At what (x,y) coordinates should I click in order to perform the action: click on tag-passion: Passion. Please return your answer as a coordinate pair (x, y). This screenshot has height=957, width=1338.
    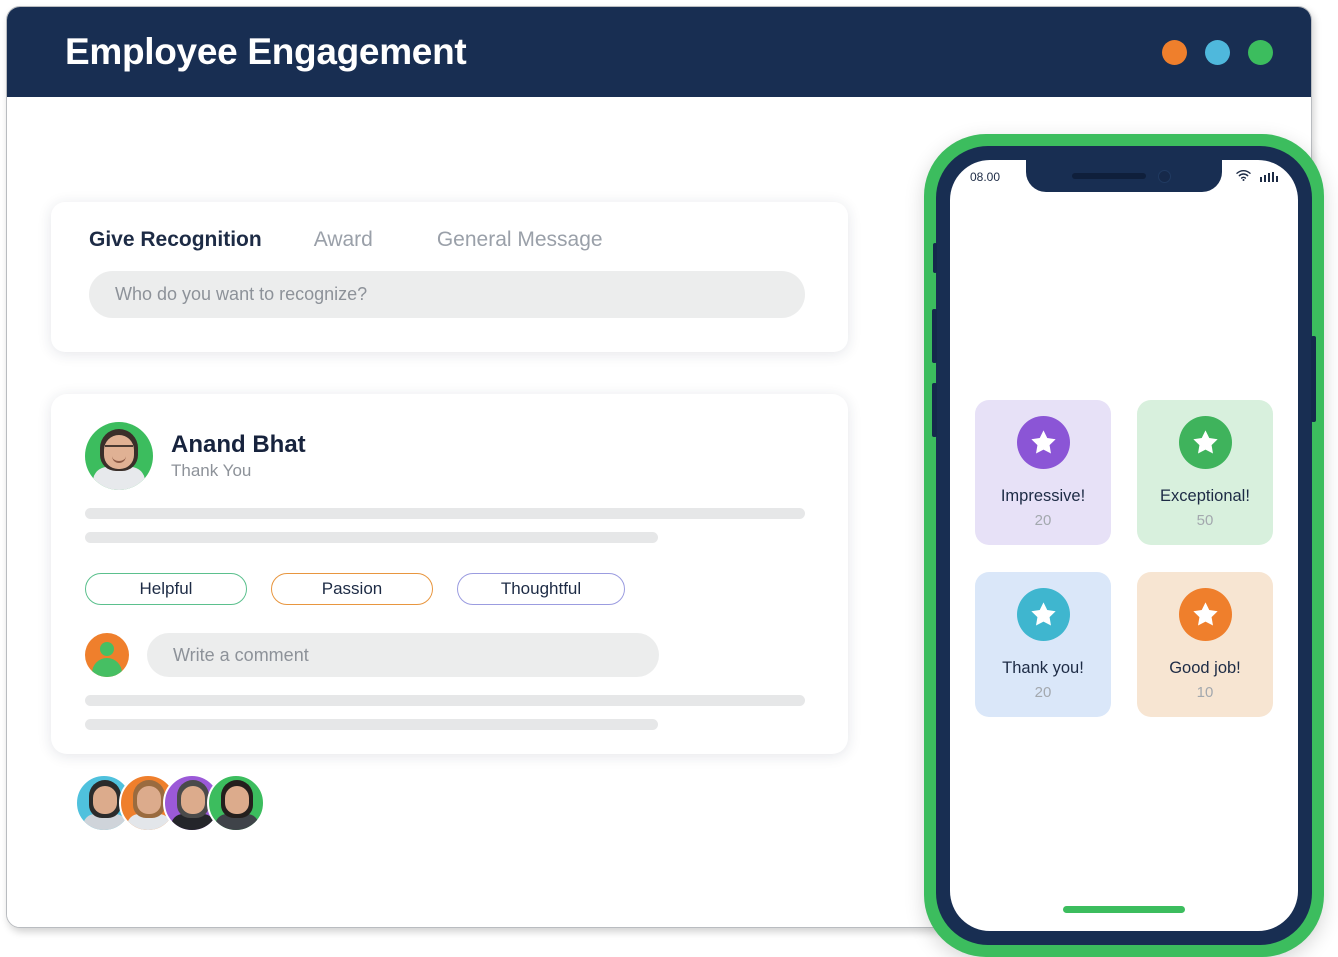
    Looking at the image, I should click on (352, 589).